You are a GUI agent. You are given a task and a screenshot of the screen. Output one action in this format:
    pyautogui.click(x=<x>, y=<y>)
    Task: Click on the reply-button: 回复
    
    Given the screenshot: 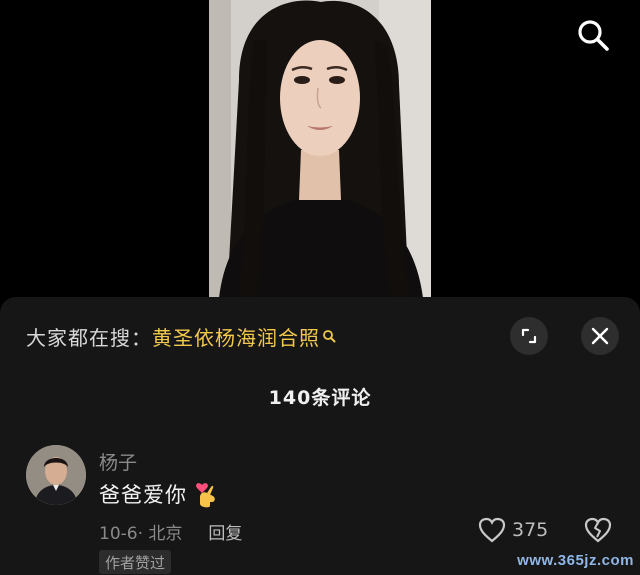 What is the action you would take?
    pyautogui.click(x=225, y=531)
    